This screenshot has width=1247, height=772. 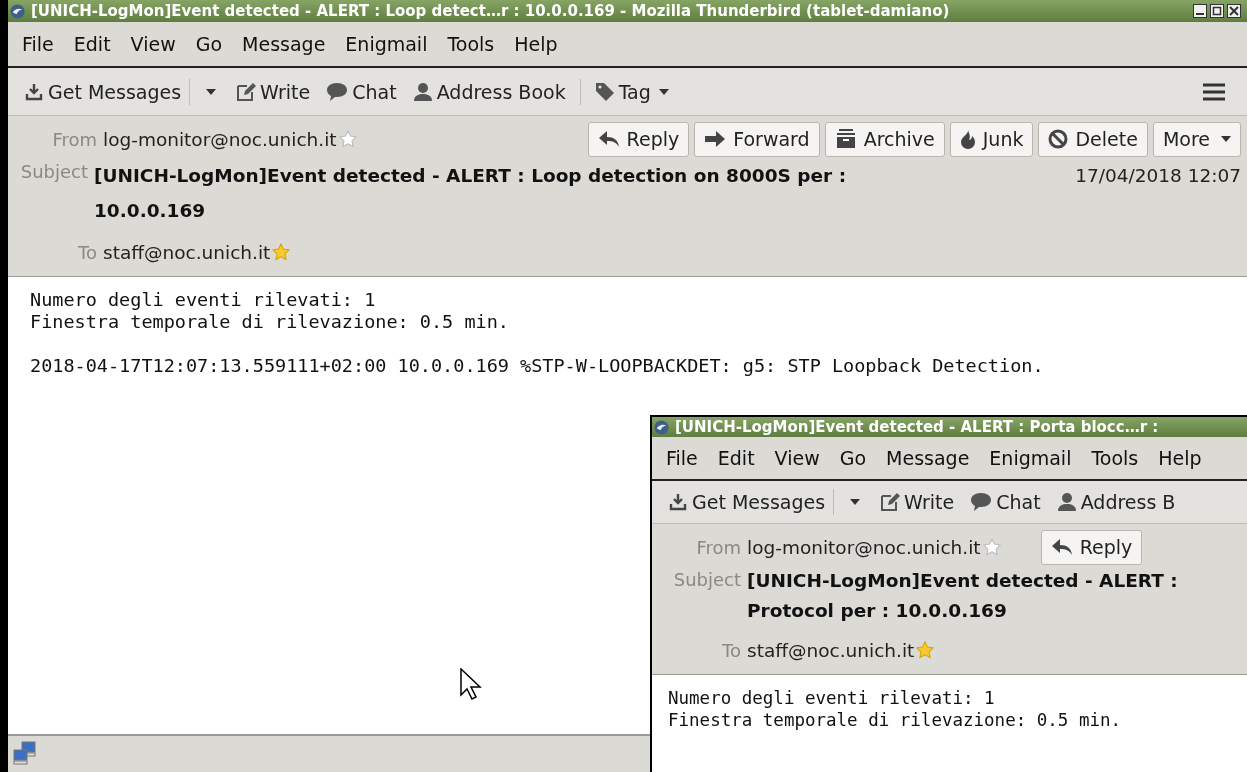 I want to click on address-book-button: Address Book, so click(x=489, y=91).